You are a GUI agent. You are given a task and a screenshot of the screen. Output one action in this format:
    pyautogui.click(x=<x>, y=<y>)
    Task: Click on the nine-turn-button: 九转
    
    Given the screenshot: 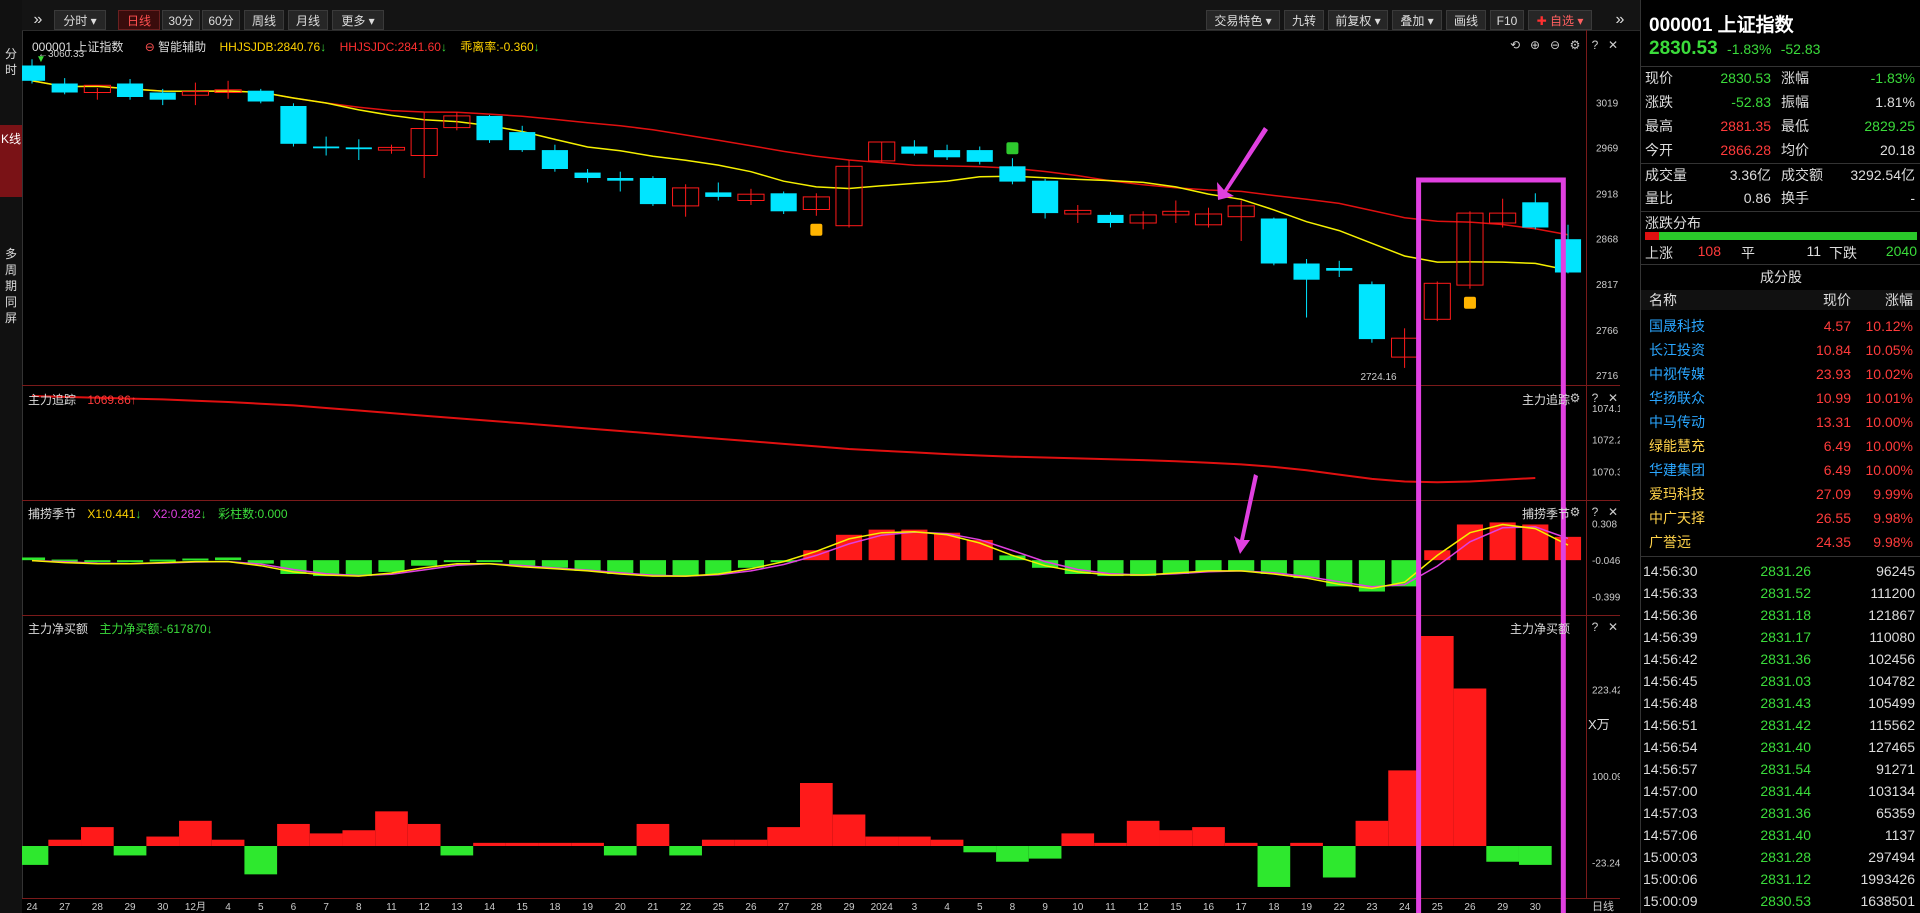 What is the action you would take?
    pyautogui.click(x=1304, y=20)
    